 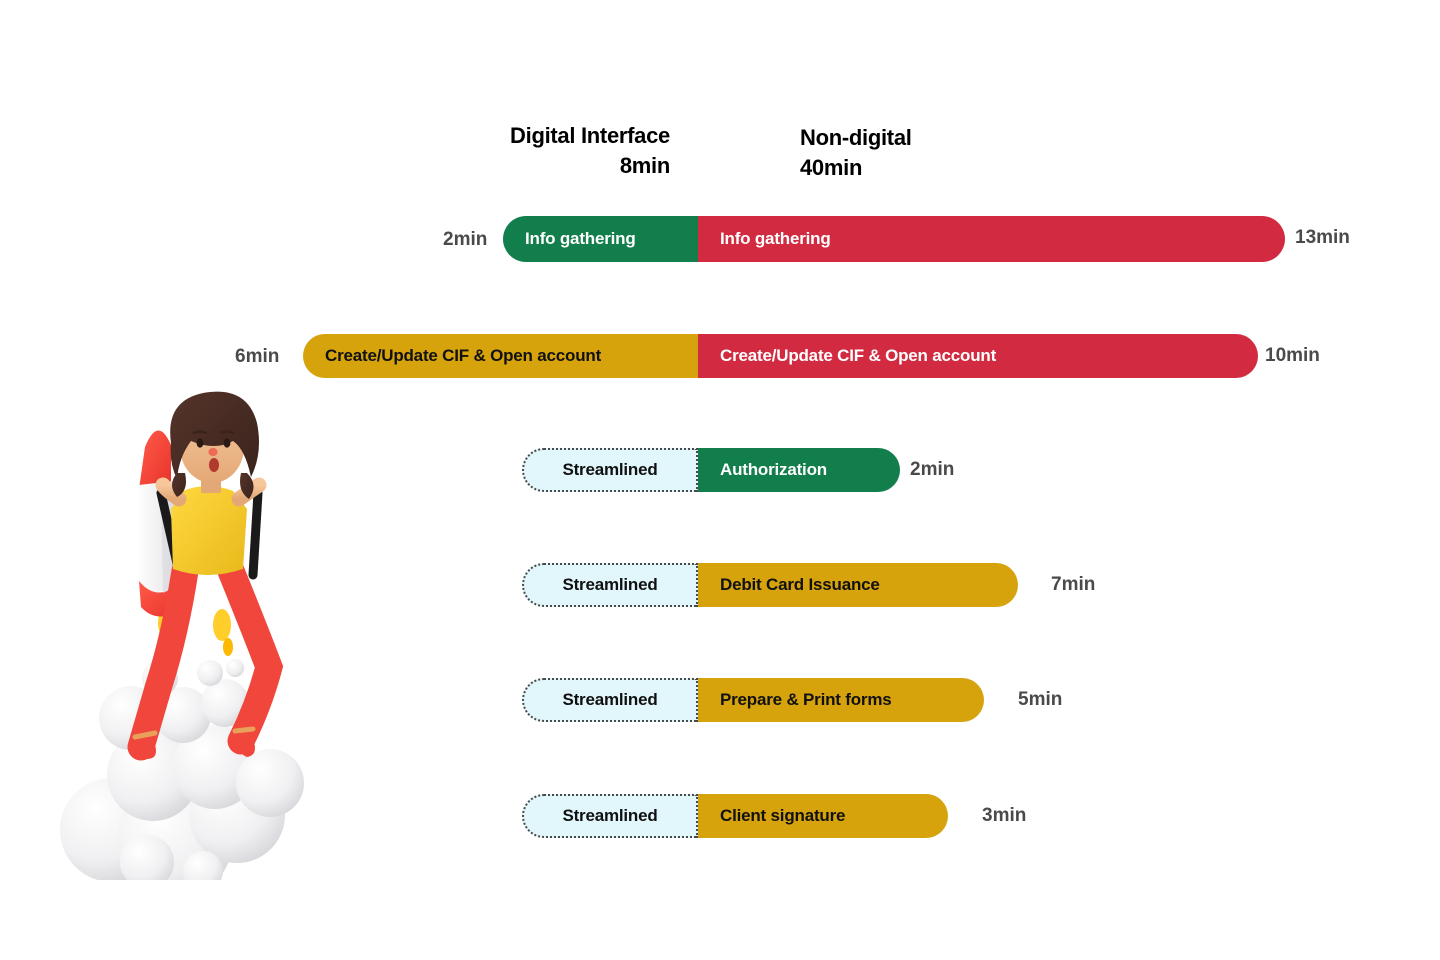 What do you see at coordinates (200, 632) in the screenshot?
I see `woman-riding-rocket-illustration` at bounding box center [200, 632].